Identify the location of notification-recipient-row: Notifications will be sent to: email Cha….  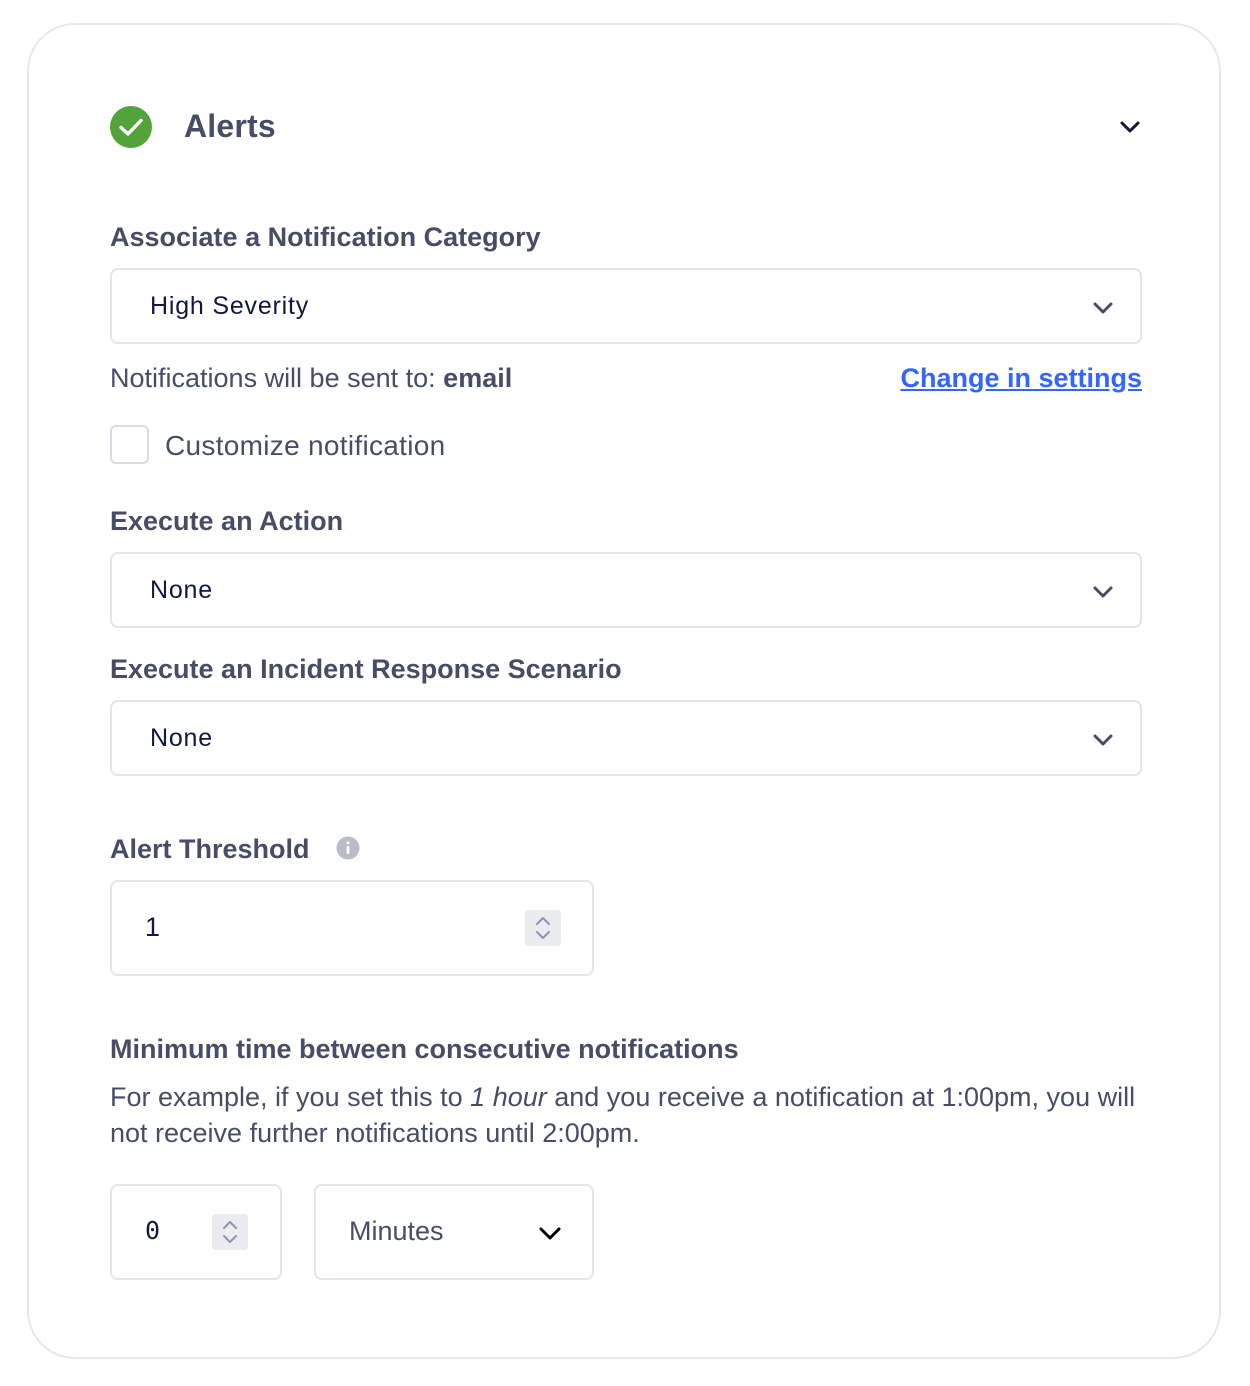
(626, 381).